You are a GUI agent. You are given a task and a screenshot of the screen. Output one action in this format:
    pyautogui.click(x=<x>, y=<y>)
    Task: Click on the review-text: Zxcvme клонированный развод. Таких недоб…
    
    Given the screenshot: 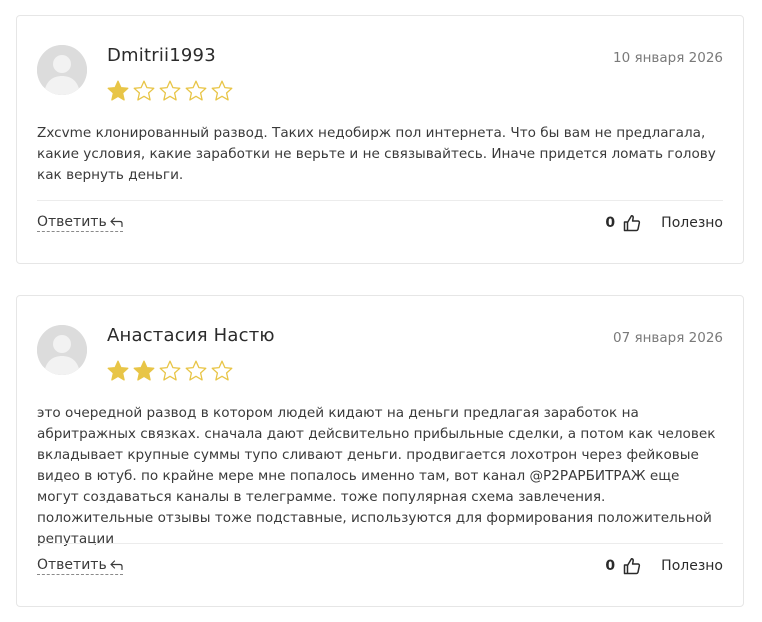 What is the action you would take?
    pyautogui.click(x=376, y=154)
    